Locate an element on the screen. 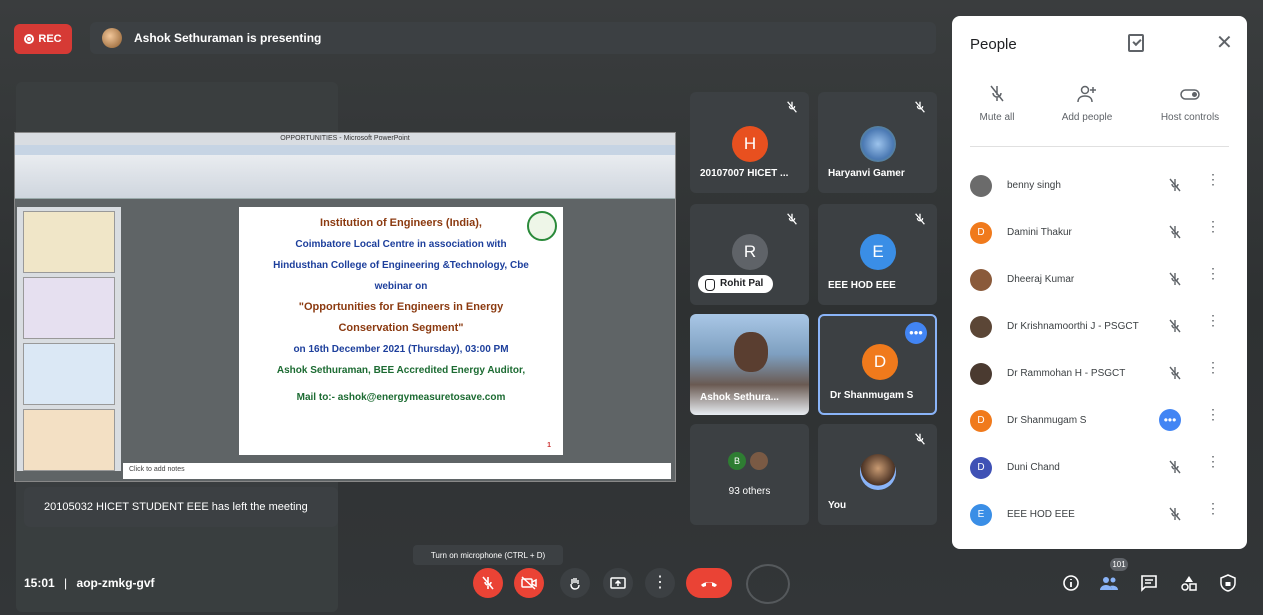 The image size is (1263, 615). presenter-avatar is located at coordinates (112, 38).